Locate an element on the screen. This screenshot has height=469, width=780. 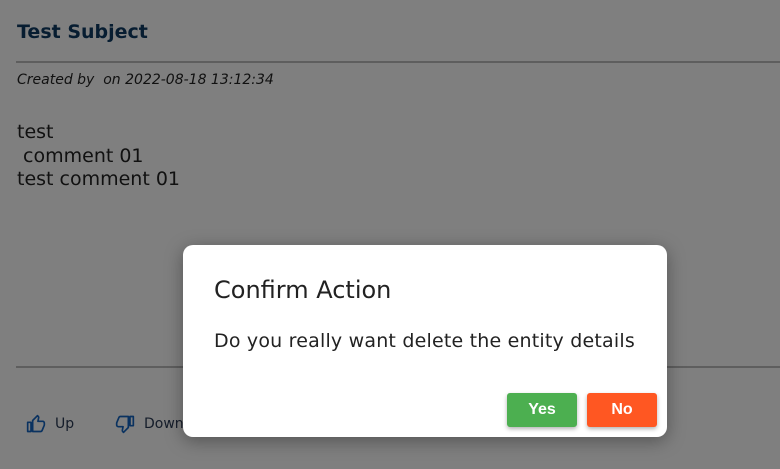
no-button: No is located at coordinates (622, 410).